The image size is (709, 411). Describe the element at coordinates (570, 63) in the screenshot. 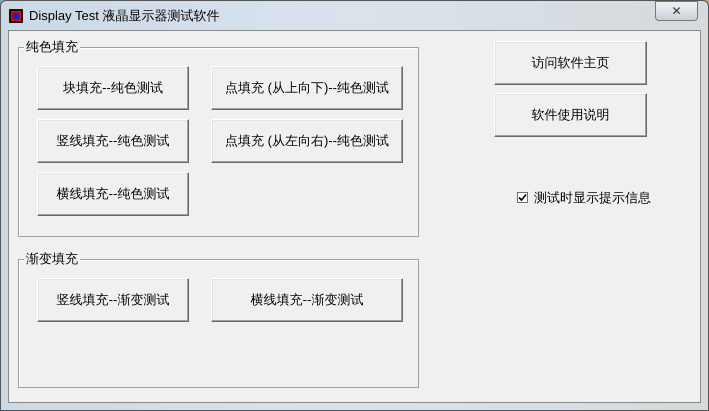

I see `fill-test-button: 访问软件主页` at that location.